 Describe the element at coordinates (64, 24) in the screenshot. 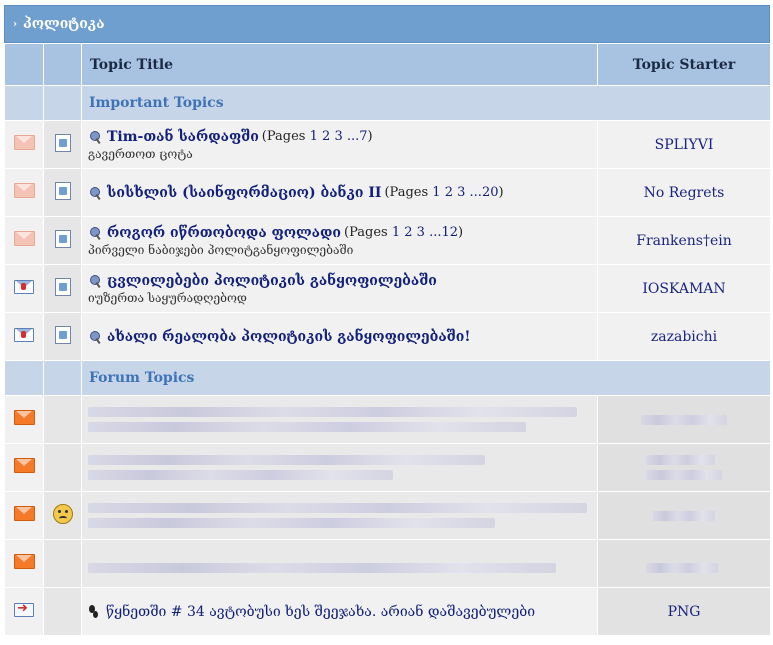

I see `forum-title: პოლიტიკა` at that location.